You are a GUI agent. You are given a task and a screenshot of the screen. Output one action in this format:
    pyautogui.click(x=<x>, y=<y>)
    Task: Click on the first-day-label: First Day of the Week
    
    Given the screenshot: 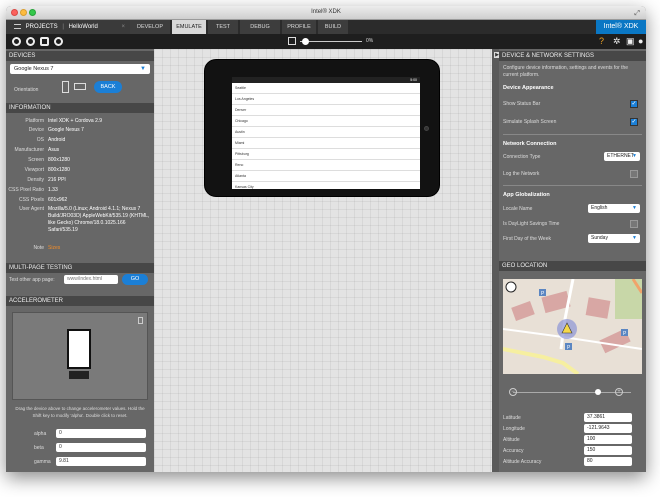 What is the action you would take?
    pyautogui.click(x=527, y=239)
    